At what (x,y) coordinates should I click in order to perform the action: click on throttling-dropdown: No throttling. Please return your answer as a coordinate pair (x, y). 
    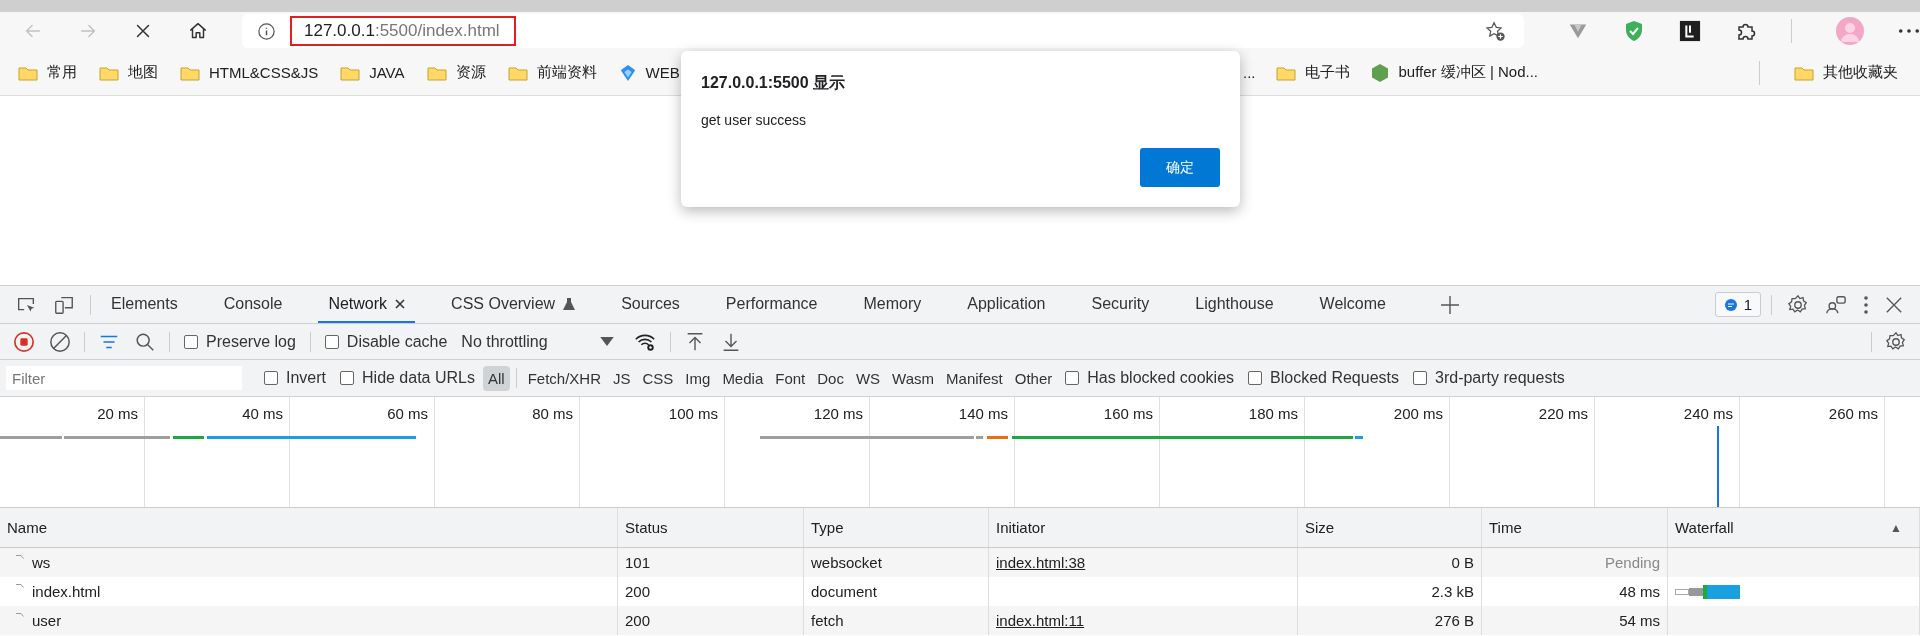
    Looking at the image, I should click on (537, 341).